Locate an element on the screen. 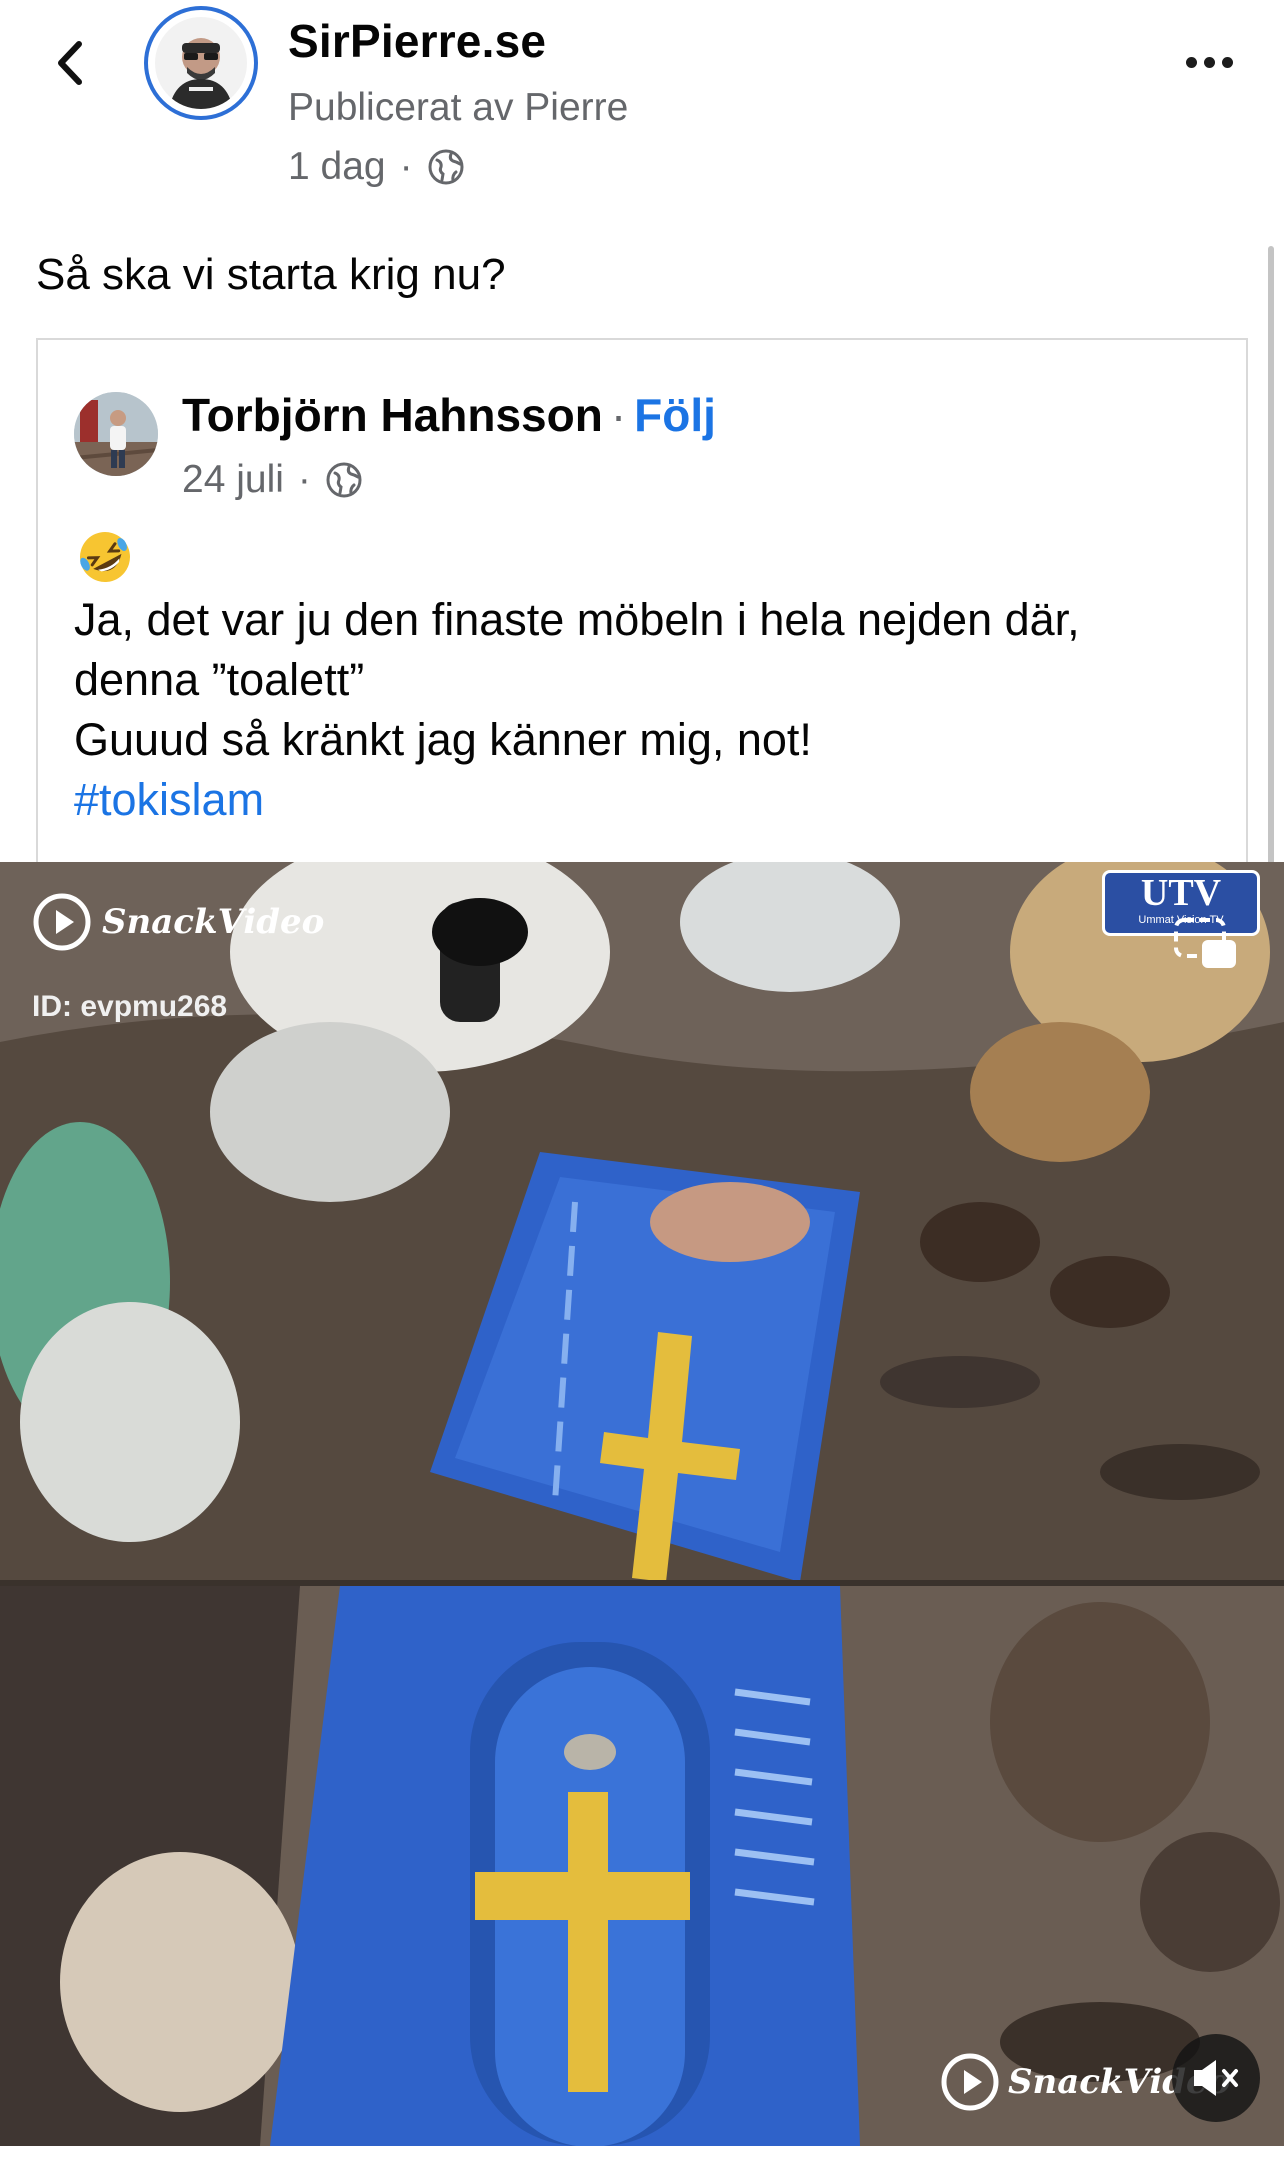 Image resolution: width=1284 pixels, height=2165 pixels. hashtag-link: #tokislam is located at coordinates (577, 800).